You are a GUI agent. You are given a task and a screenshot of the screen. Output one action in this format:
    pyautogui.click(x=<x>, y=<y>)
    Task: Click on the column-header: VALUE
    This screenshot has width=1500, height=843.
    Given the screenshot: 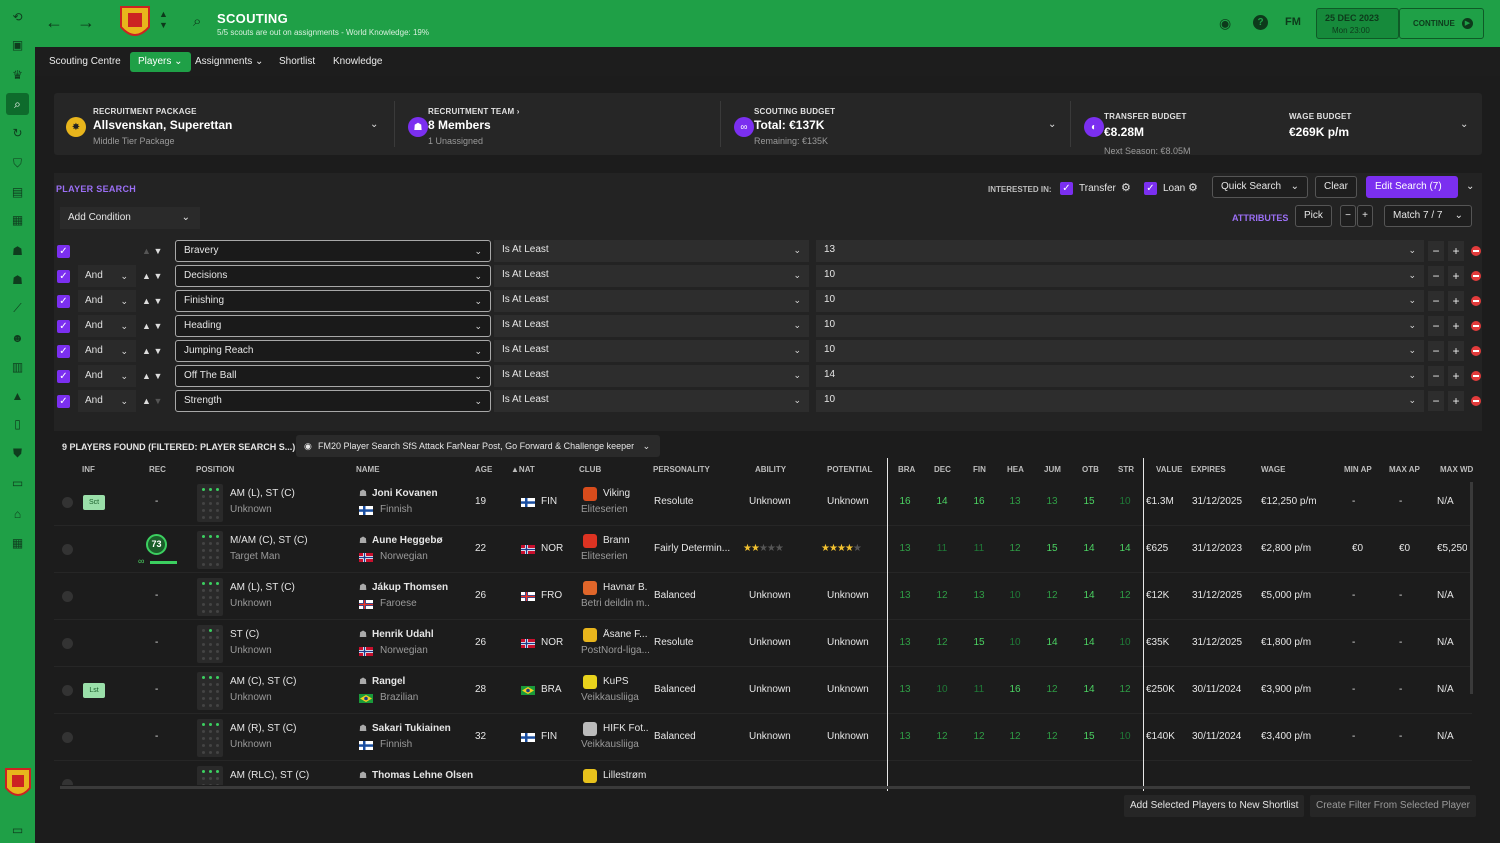 What is the action you would take?
    pyautogui.click(x=1169, y=469)
    